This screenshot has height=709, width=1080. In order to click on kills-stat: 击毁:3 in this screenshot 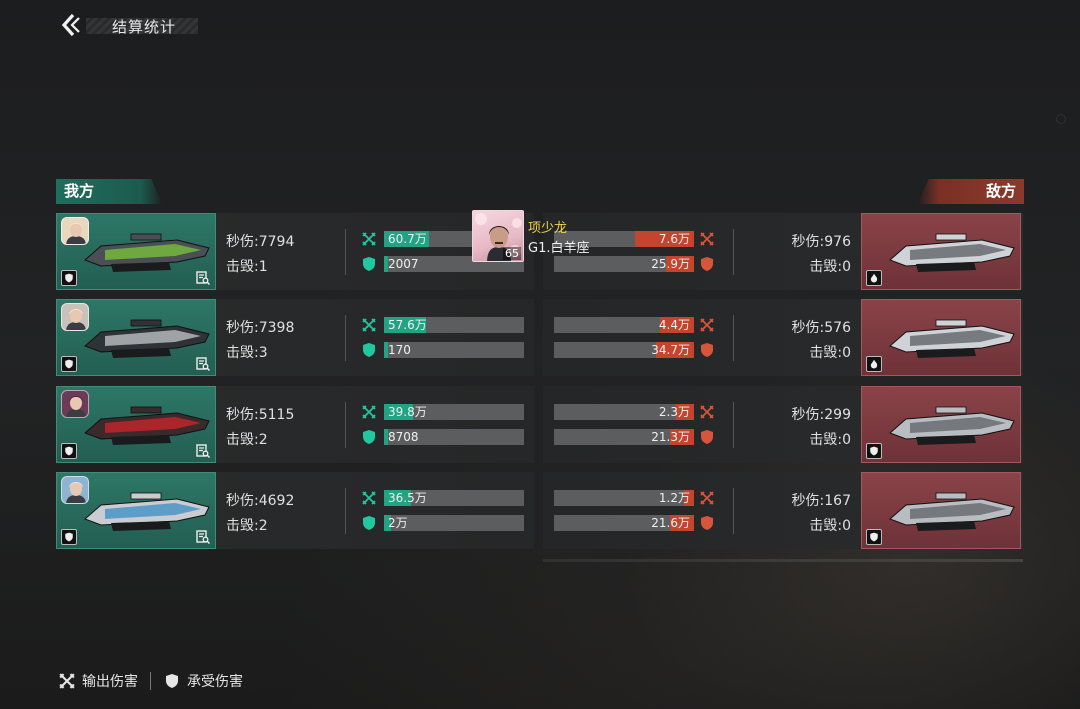, I will do `click(247, 353)`.